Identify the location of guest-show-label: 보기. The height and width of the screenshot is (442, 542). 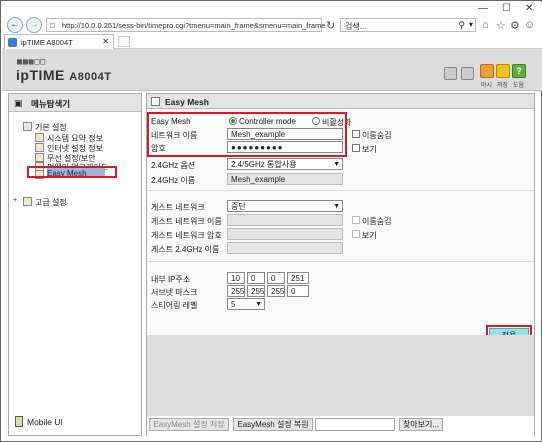
(369, 235).